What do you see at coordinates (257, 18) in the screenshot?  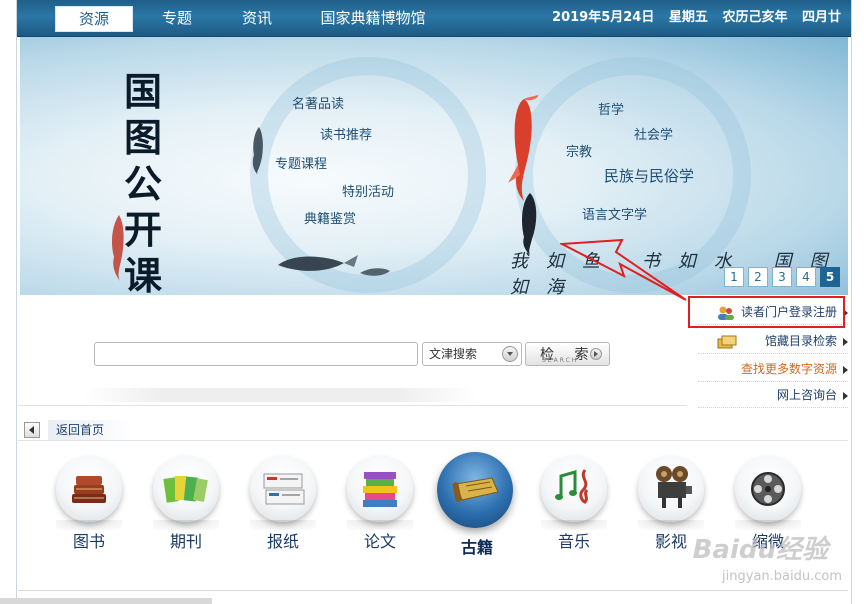 I see `tab-news: 资讯` at bounding box center [257, 18].